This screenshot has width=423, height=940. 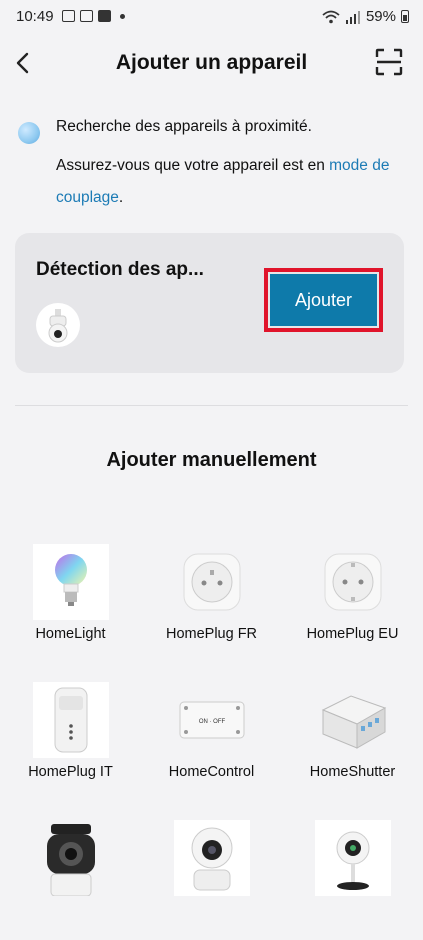 I want to click on status-time: 10:49, so click(x=35, y=16).